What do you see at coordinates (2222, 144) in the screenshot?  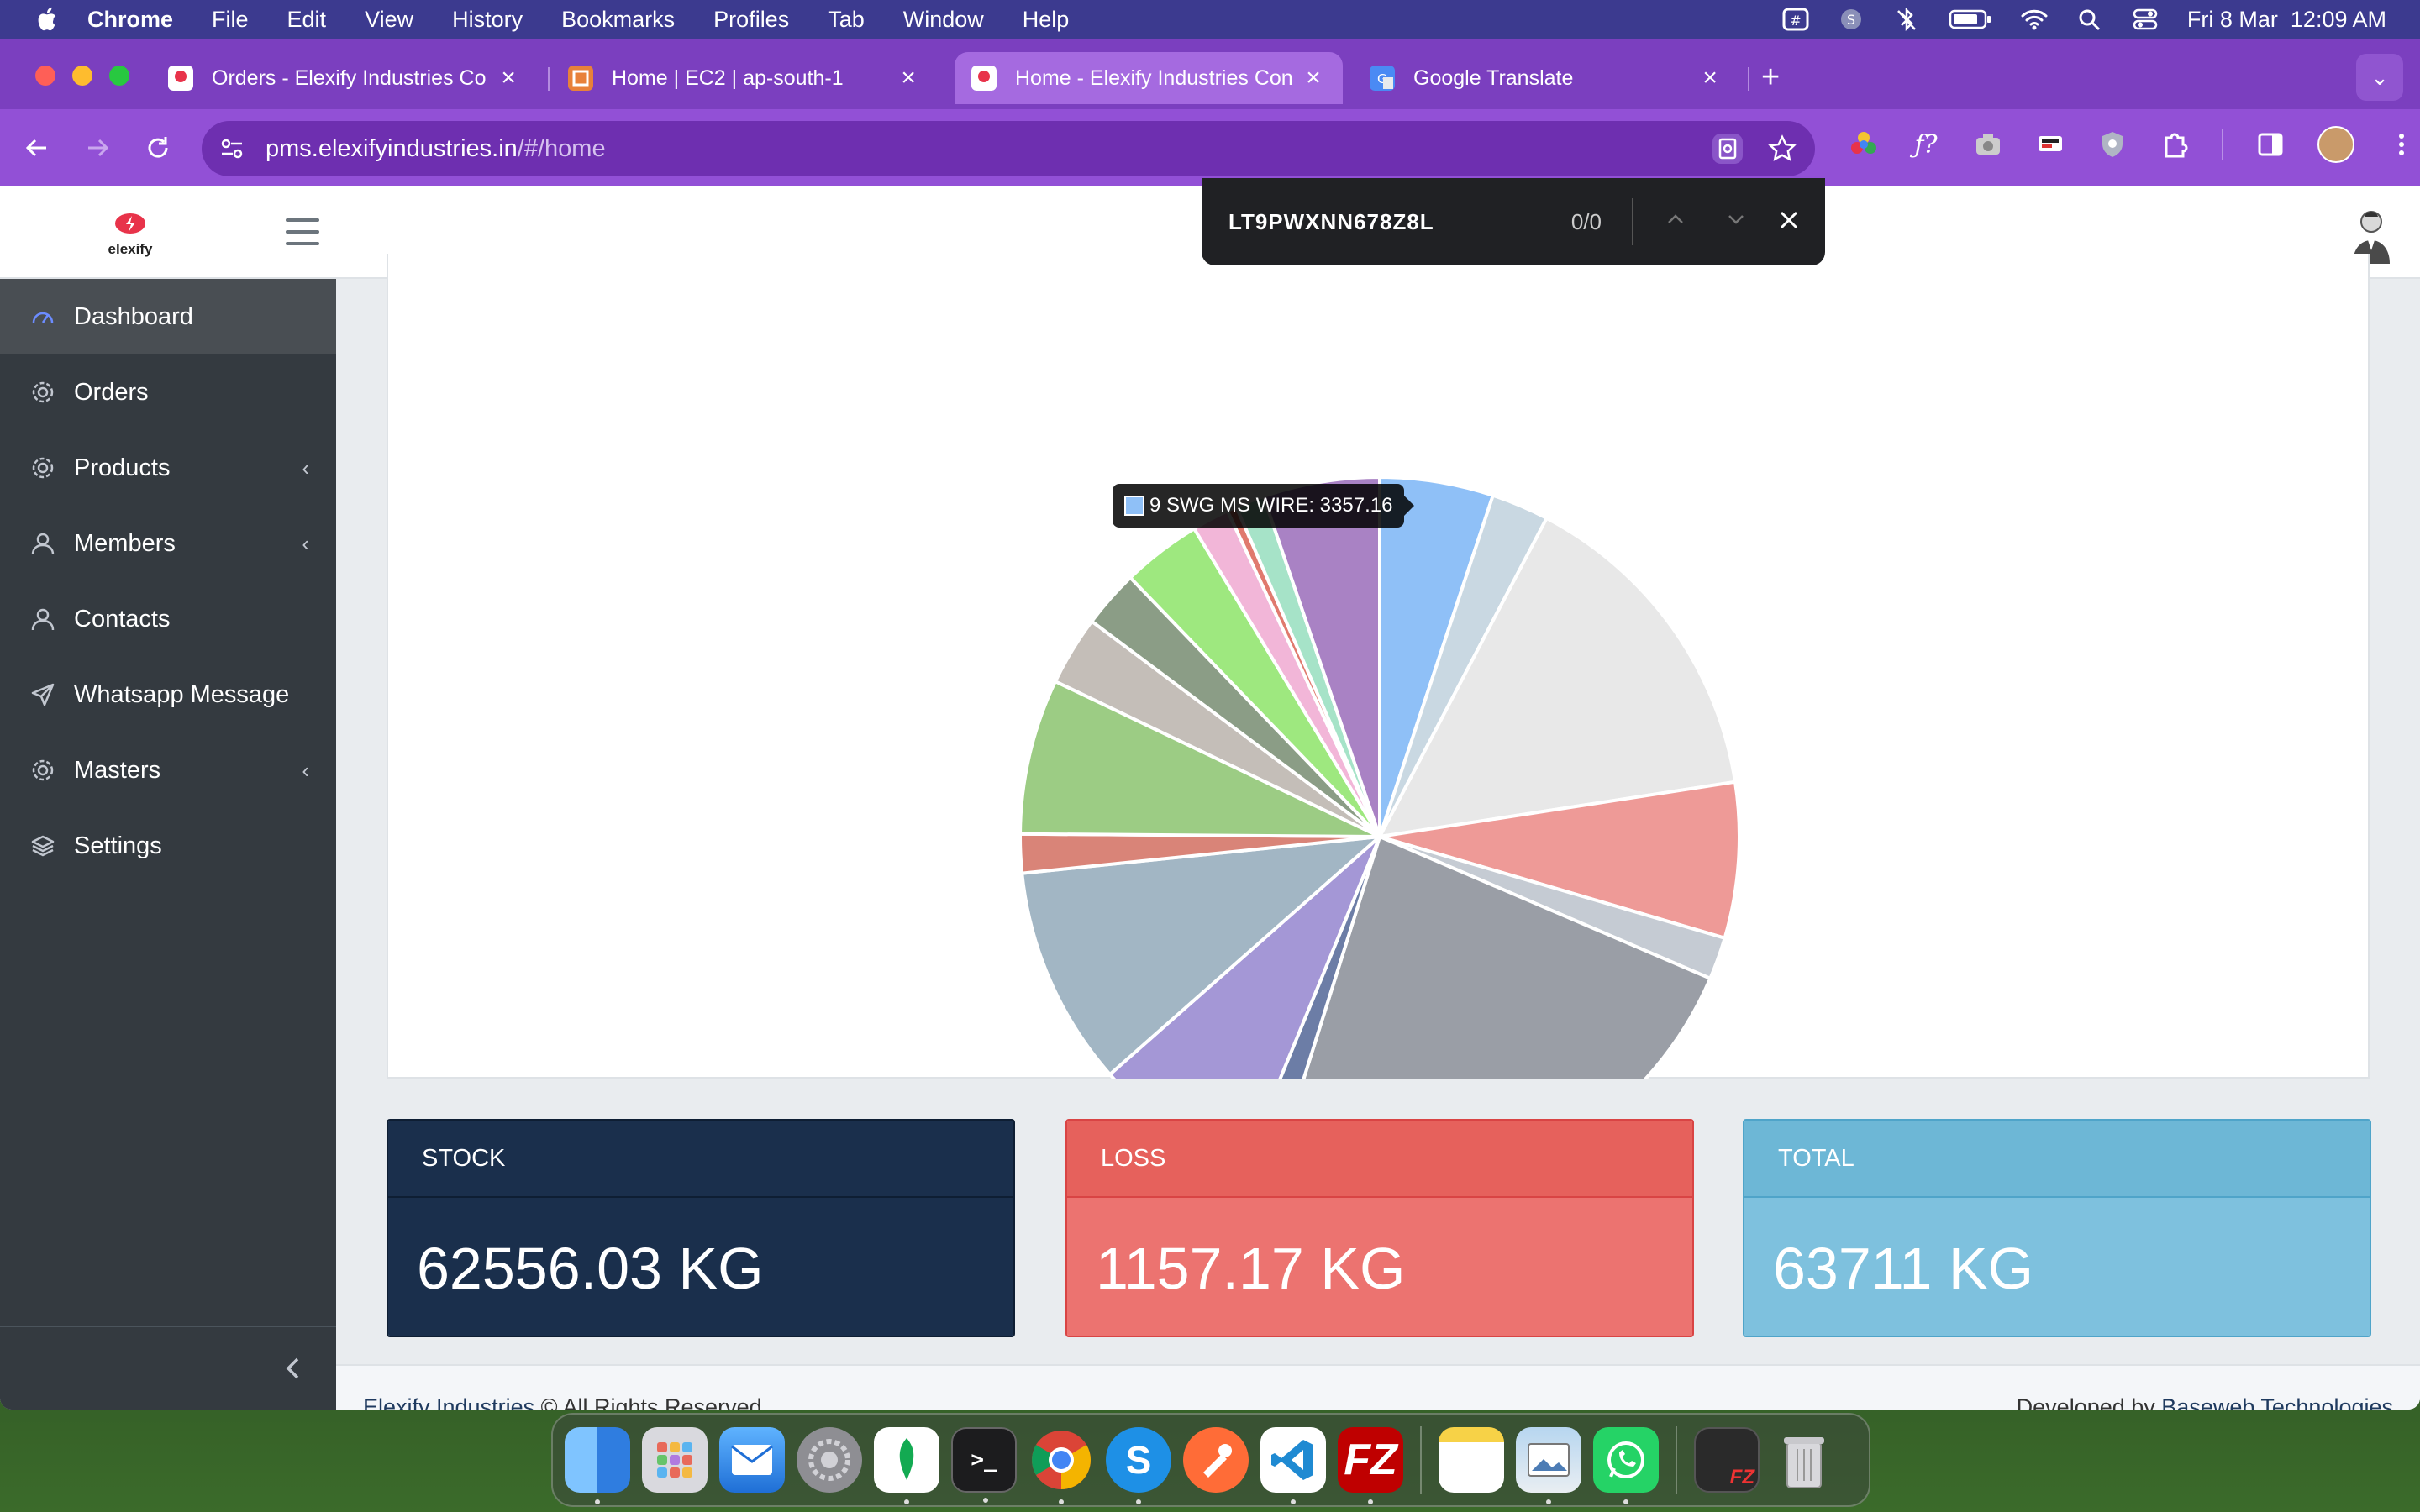 I see `toolbar-divider` at bounding box center [2222, 144].